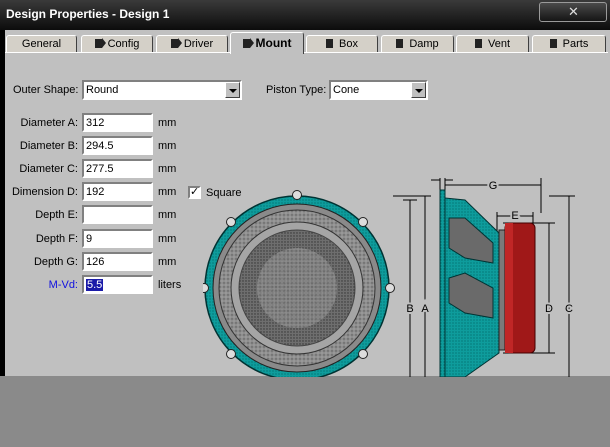 This screenshot has width=610, height=447. What do you see at coordinates (102, 90) in the screenshot?
I see `outer-shape-value: Round` at bounding box center [102, 90].